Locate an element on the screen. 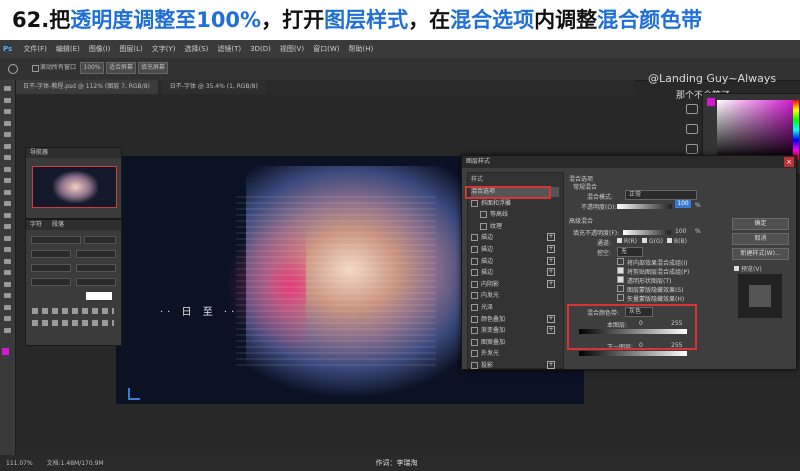  properties-icon is located at coordinates (692, 129).